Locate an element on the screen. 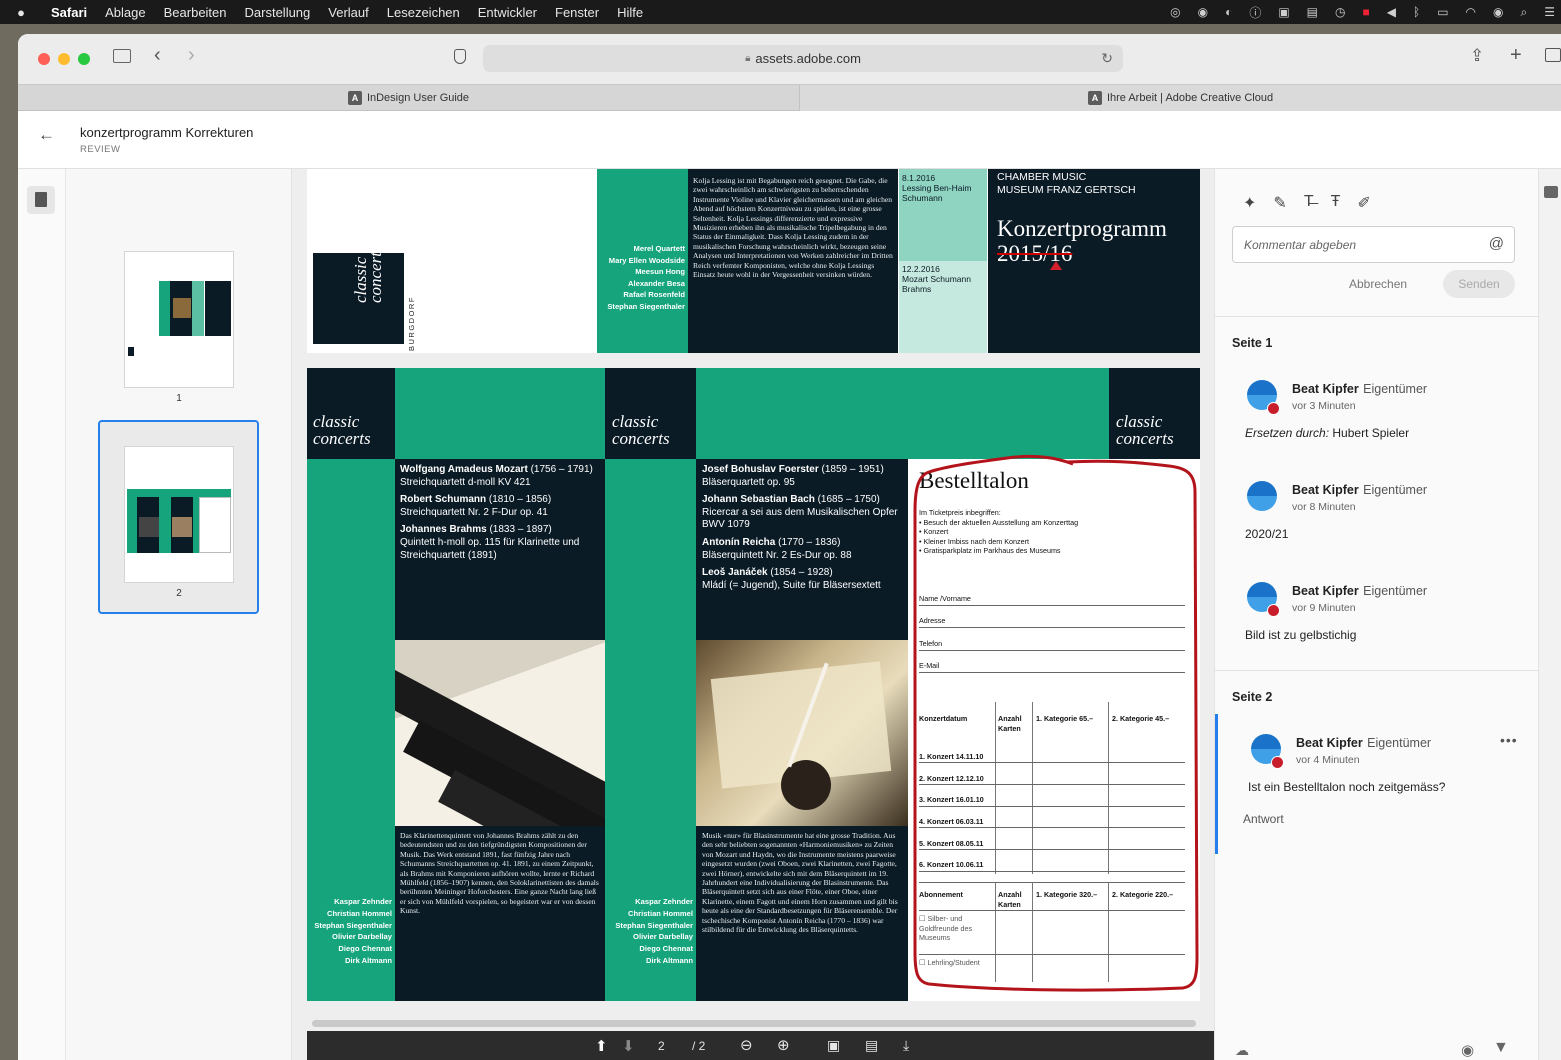 Image resolution: width=1561 pixels, height=1060 pixels. status-icon: ◎ is located at coordinates (1175, 12).